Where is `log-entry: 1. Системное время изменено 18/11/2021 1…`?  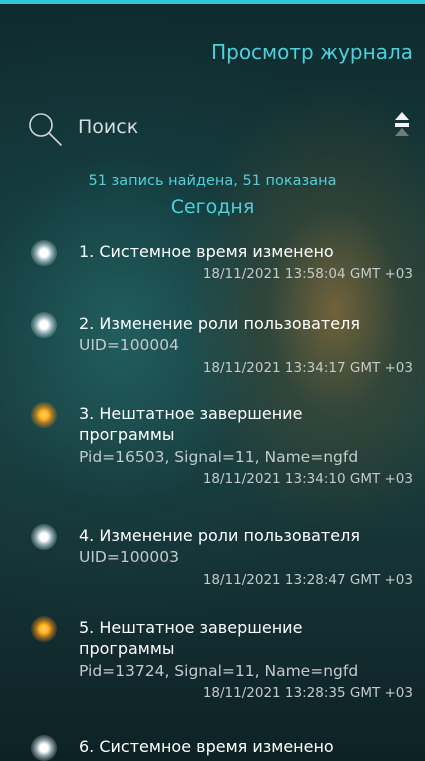
log-entry: 1. Системное время изменено 18/11/2021 1… is located at coordinates (212, 263).